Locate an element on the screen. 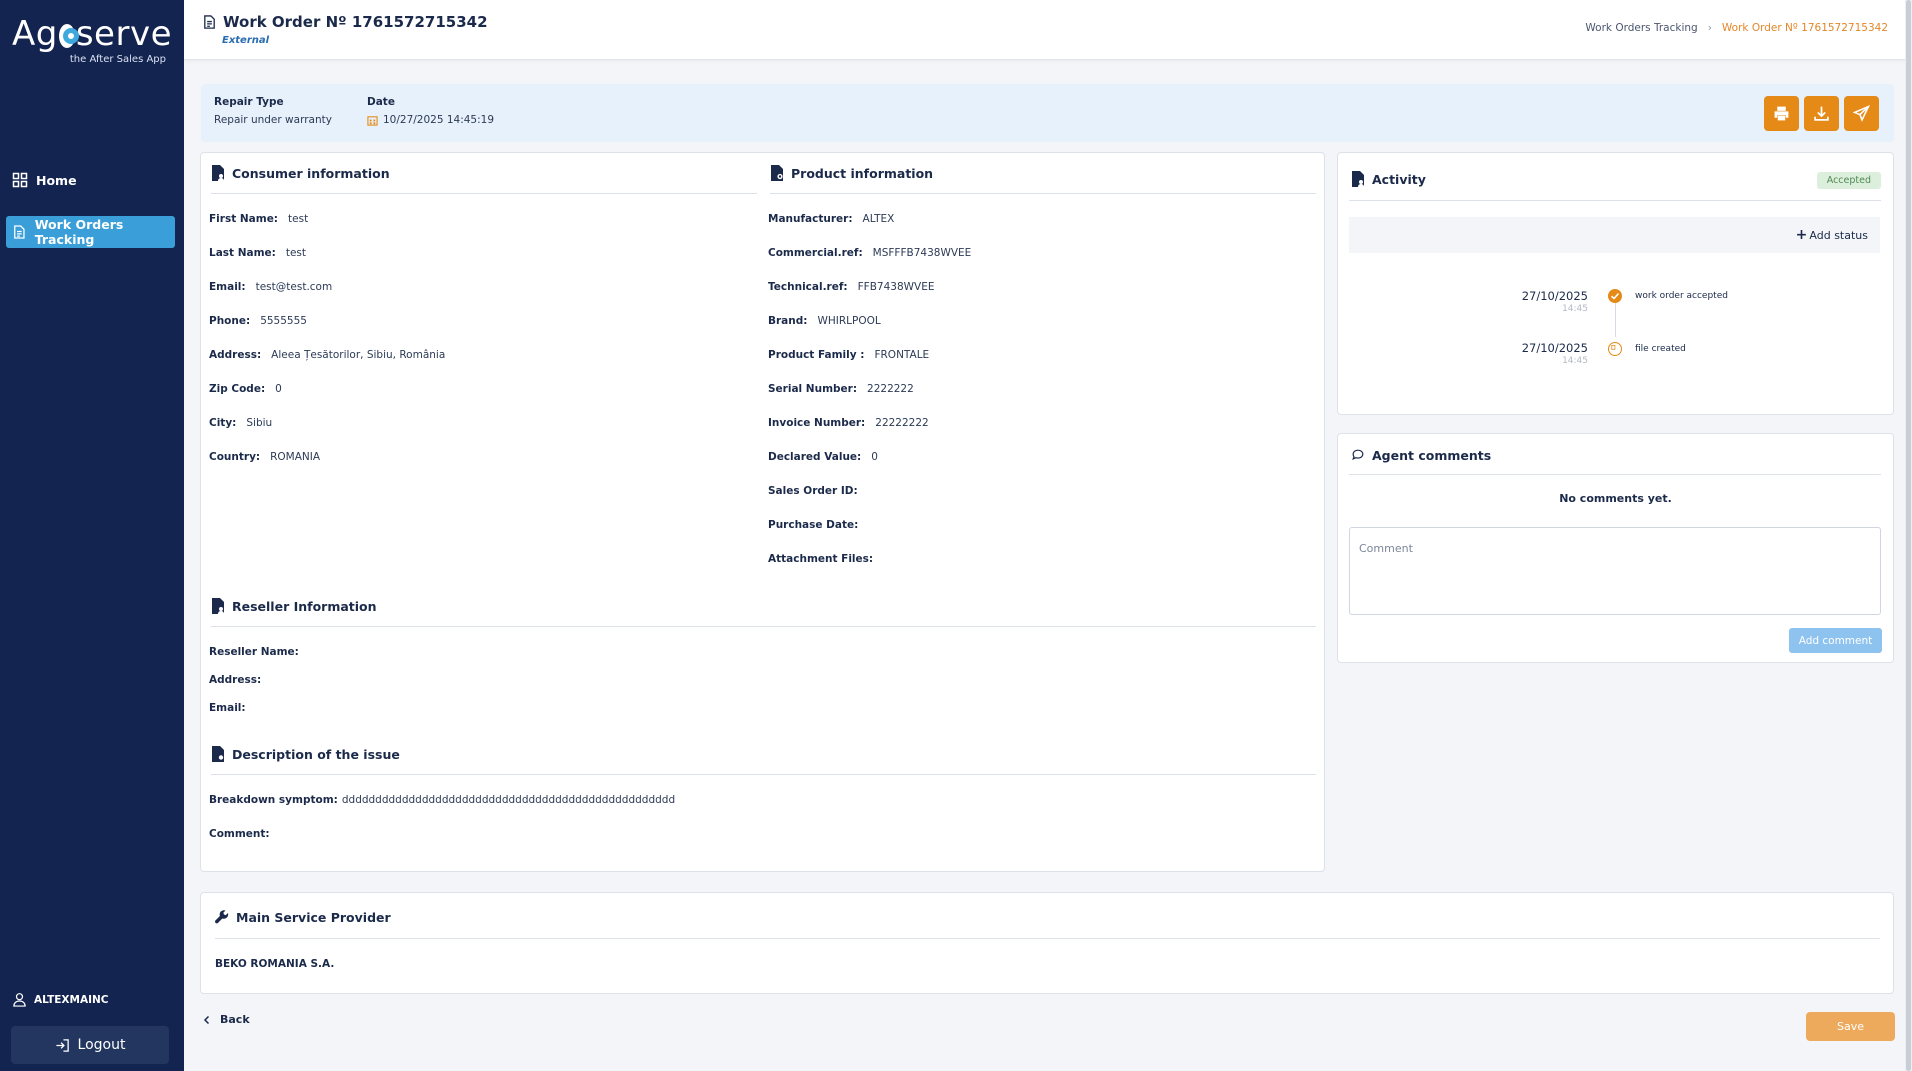 The width and height of the screenshot is (1912, 1071). print-button is located at coordinates (1781, 113).